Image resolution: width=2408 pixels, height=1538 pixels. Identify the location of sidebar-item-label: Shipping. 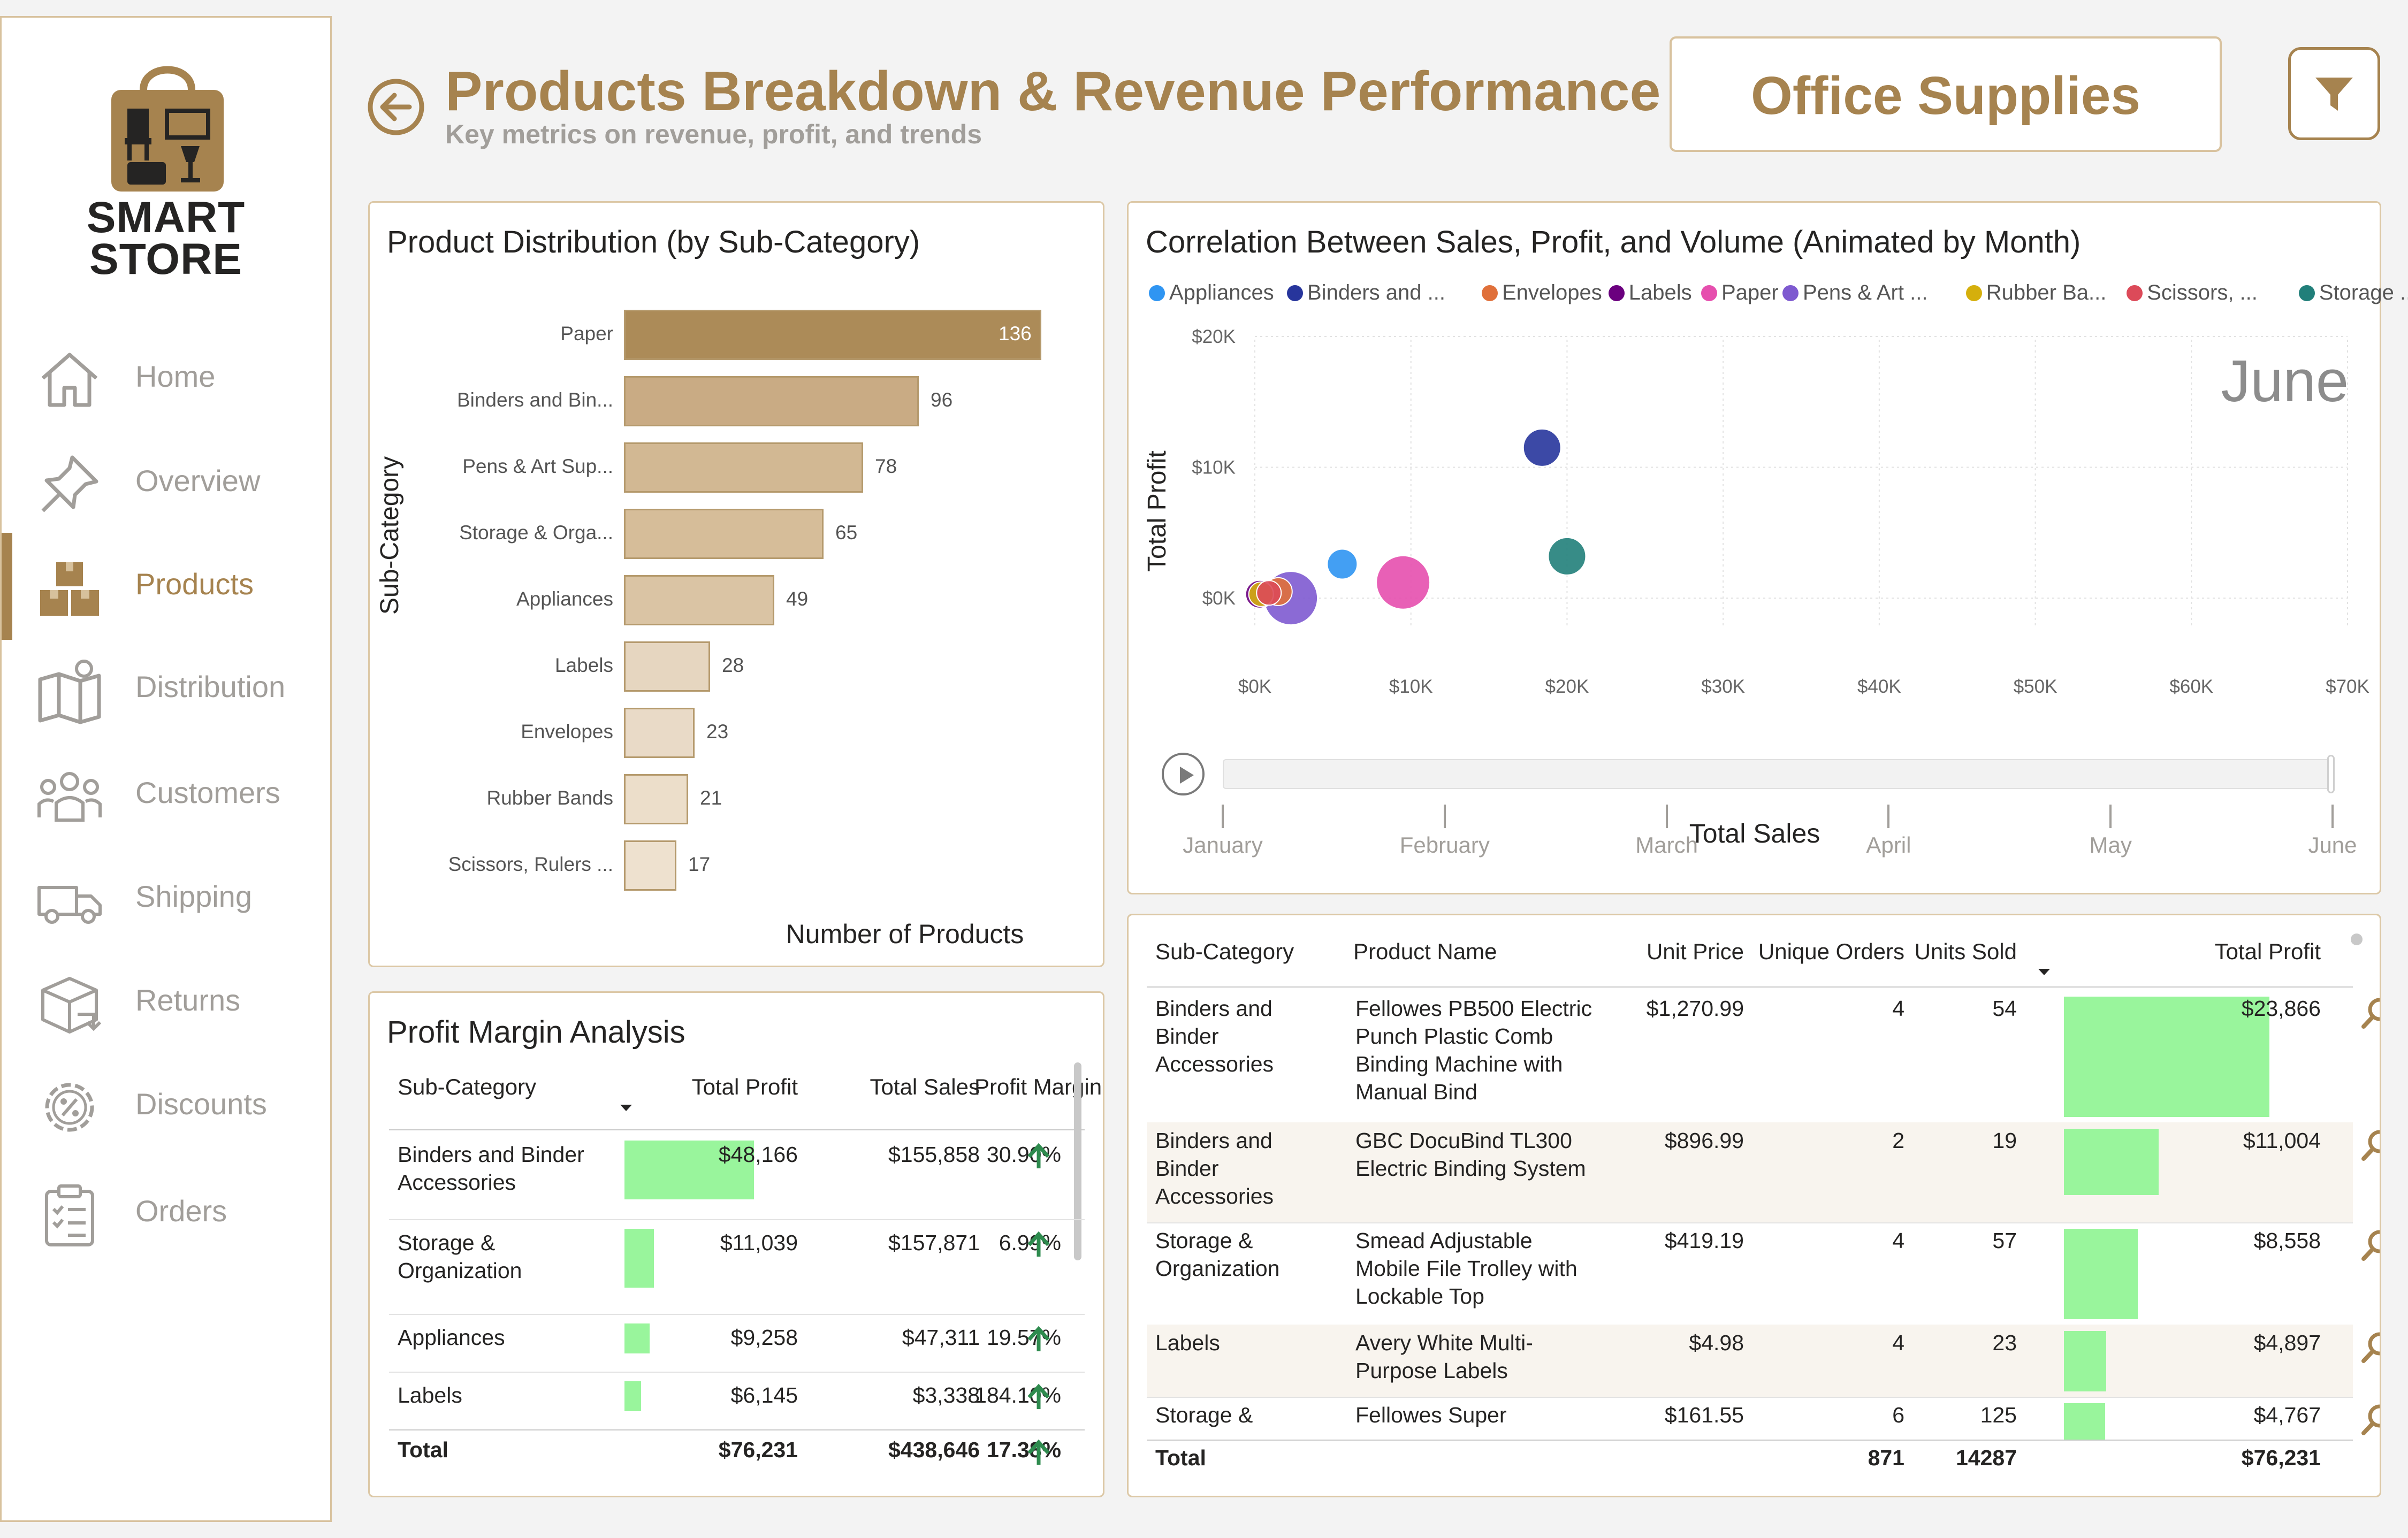
(193, 896).